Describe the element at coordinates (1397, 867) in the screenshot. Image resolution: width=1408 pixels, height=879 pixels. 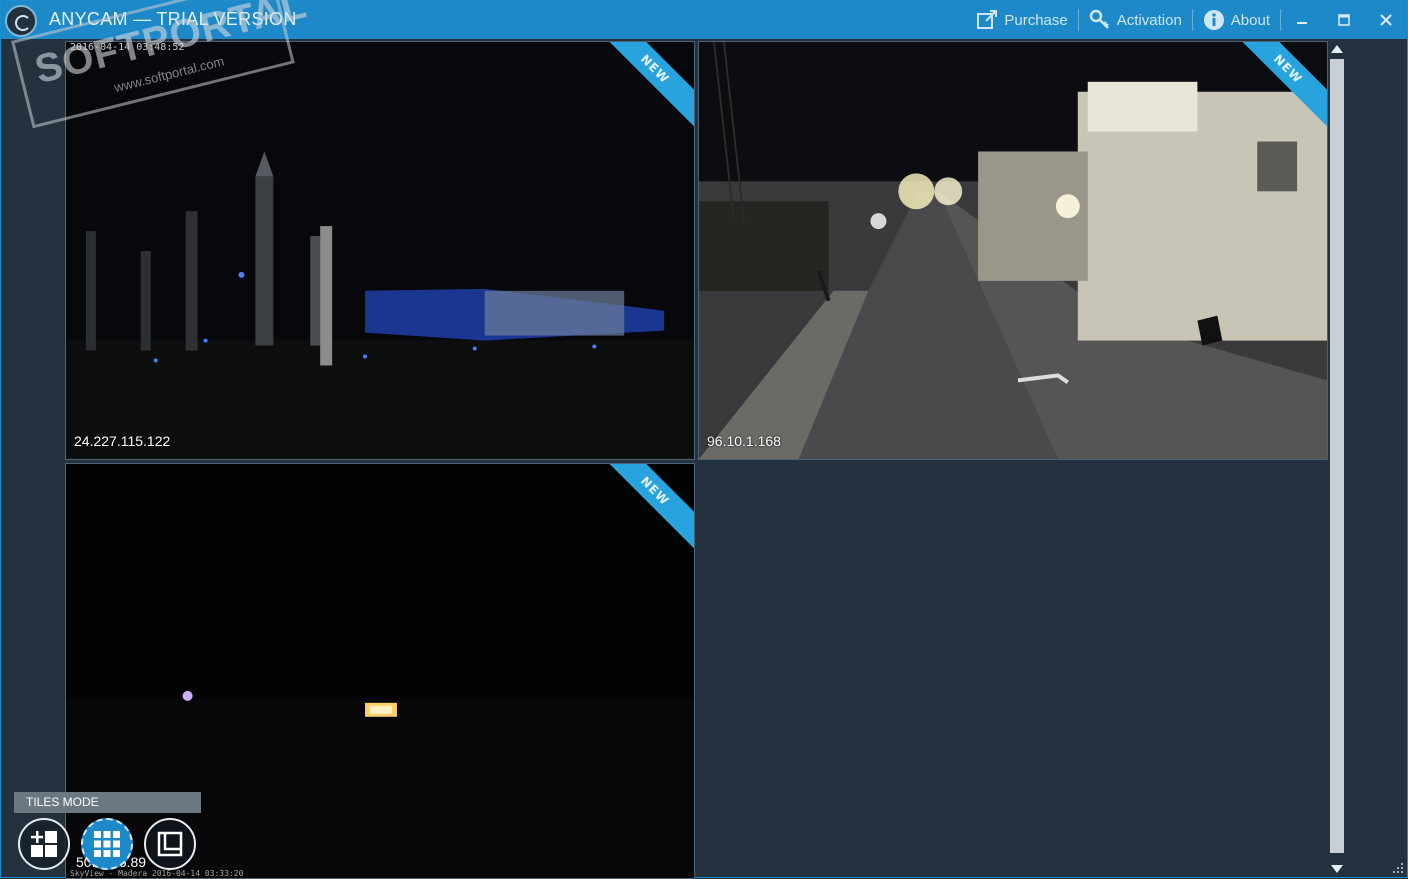
I see `resize-grip-icon` at that location.